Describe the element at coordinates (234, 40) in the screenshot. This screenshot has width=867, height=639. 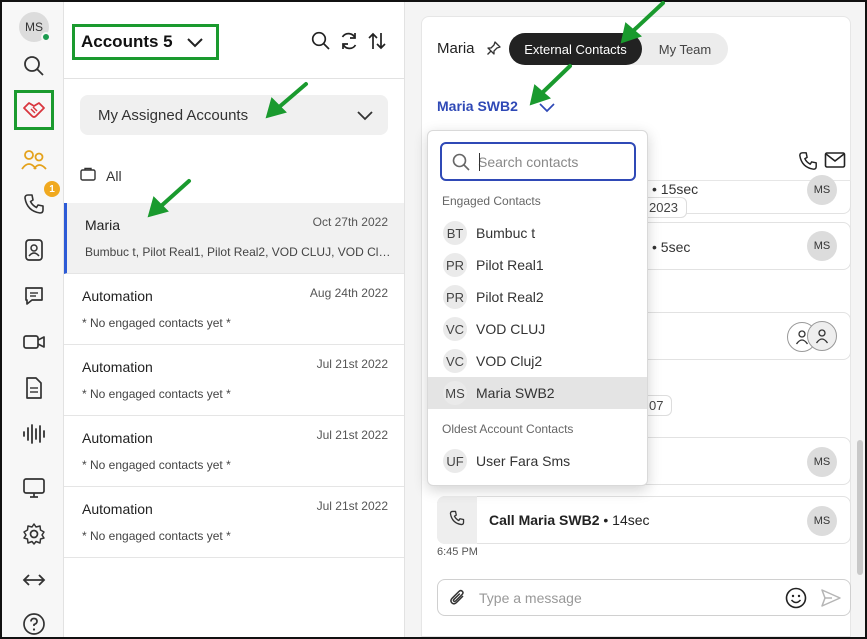
I see `accounts-header: Accounts 5` at that location.